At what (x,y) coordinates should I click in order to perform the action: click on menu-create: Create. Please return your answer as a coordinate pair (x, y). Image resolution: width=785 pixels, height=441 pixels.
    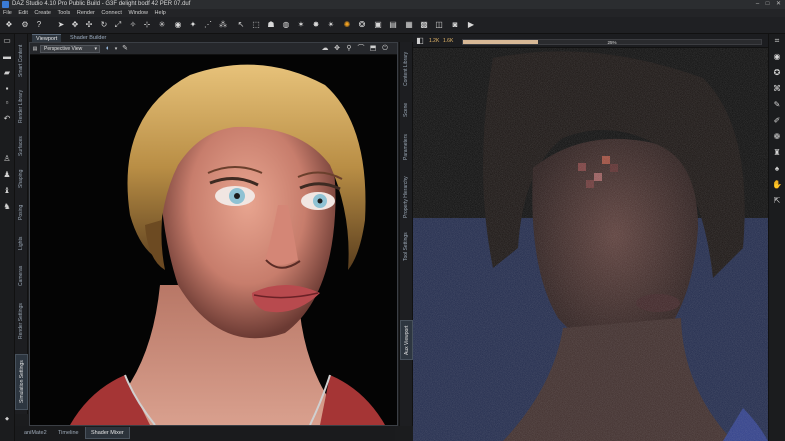
    Looking at the image, I should click on (42, 13).